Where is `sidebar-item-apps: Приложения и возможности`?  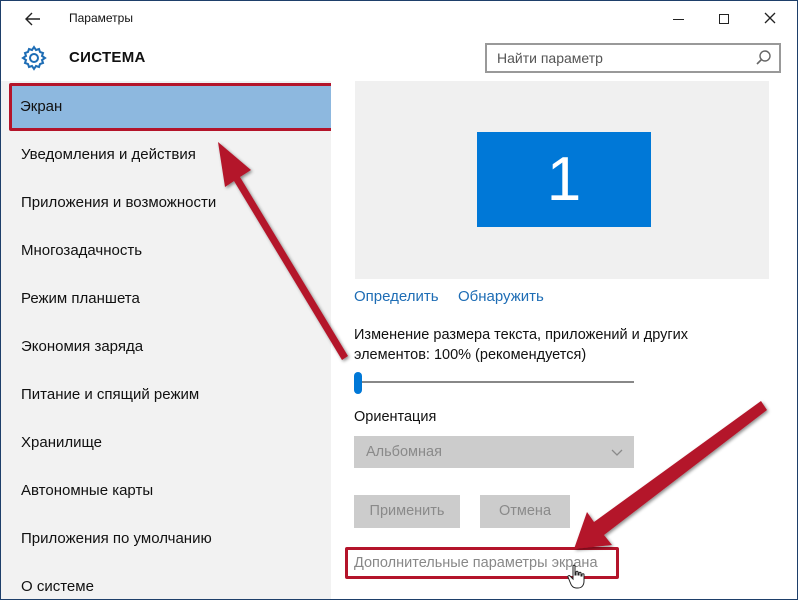 sidebar-item-apps: Приложения и возможности is located at coordinates (118, 203).